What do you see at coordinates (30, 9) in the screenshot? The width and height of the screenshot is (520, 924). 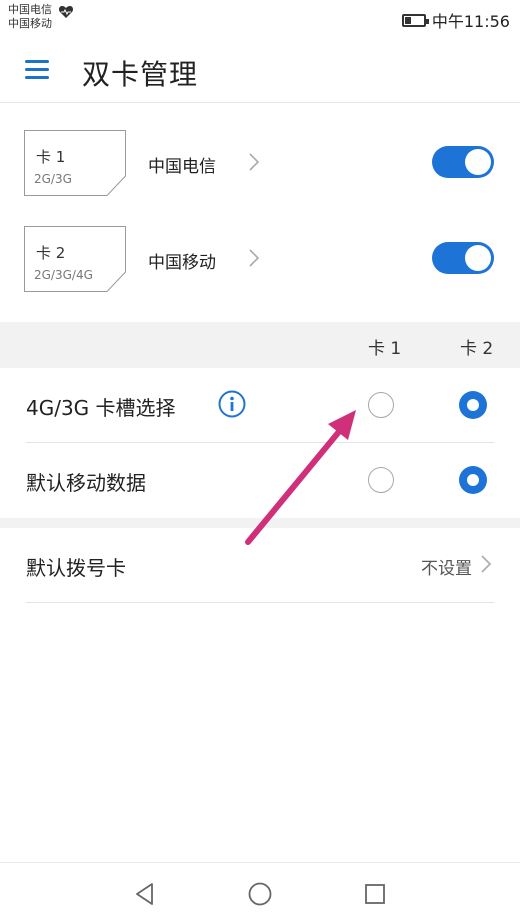 I see `carrier-1-label: 中国电信` at bounding box center [30, 9].